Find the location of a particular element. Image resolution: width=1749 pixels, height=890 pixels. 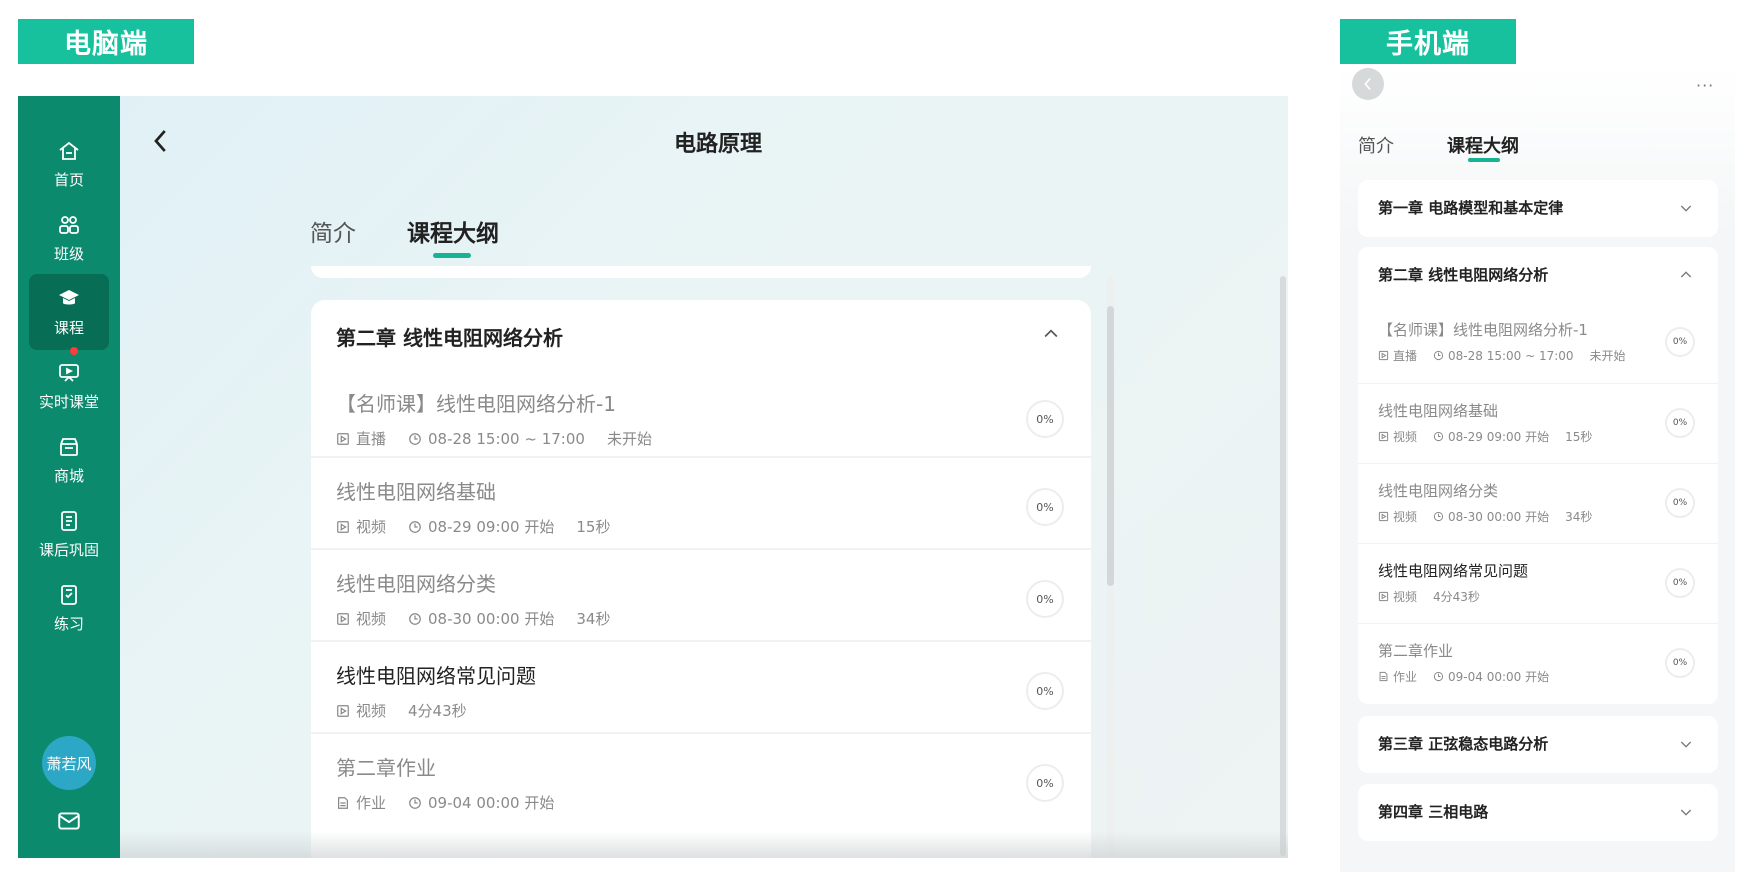

sidebar: 首页 班级 课程 实时课堂 商城 课后巩固 练习 萧若风 is located at coordinates (69, 477).